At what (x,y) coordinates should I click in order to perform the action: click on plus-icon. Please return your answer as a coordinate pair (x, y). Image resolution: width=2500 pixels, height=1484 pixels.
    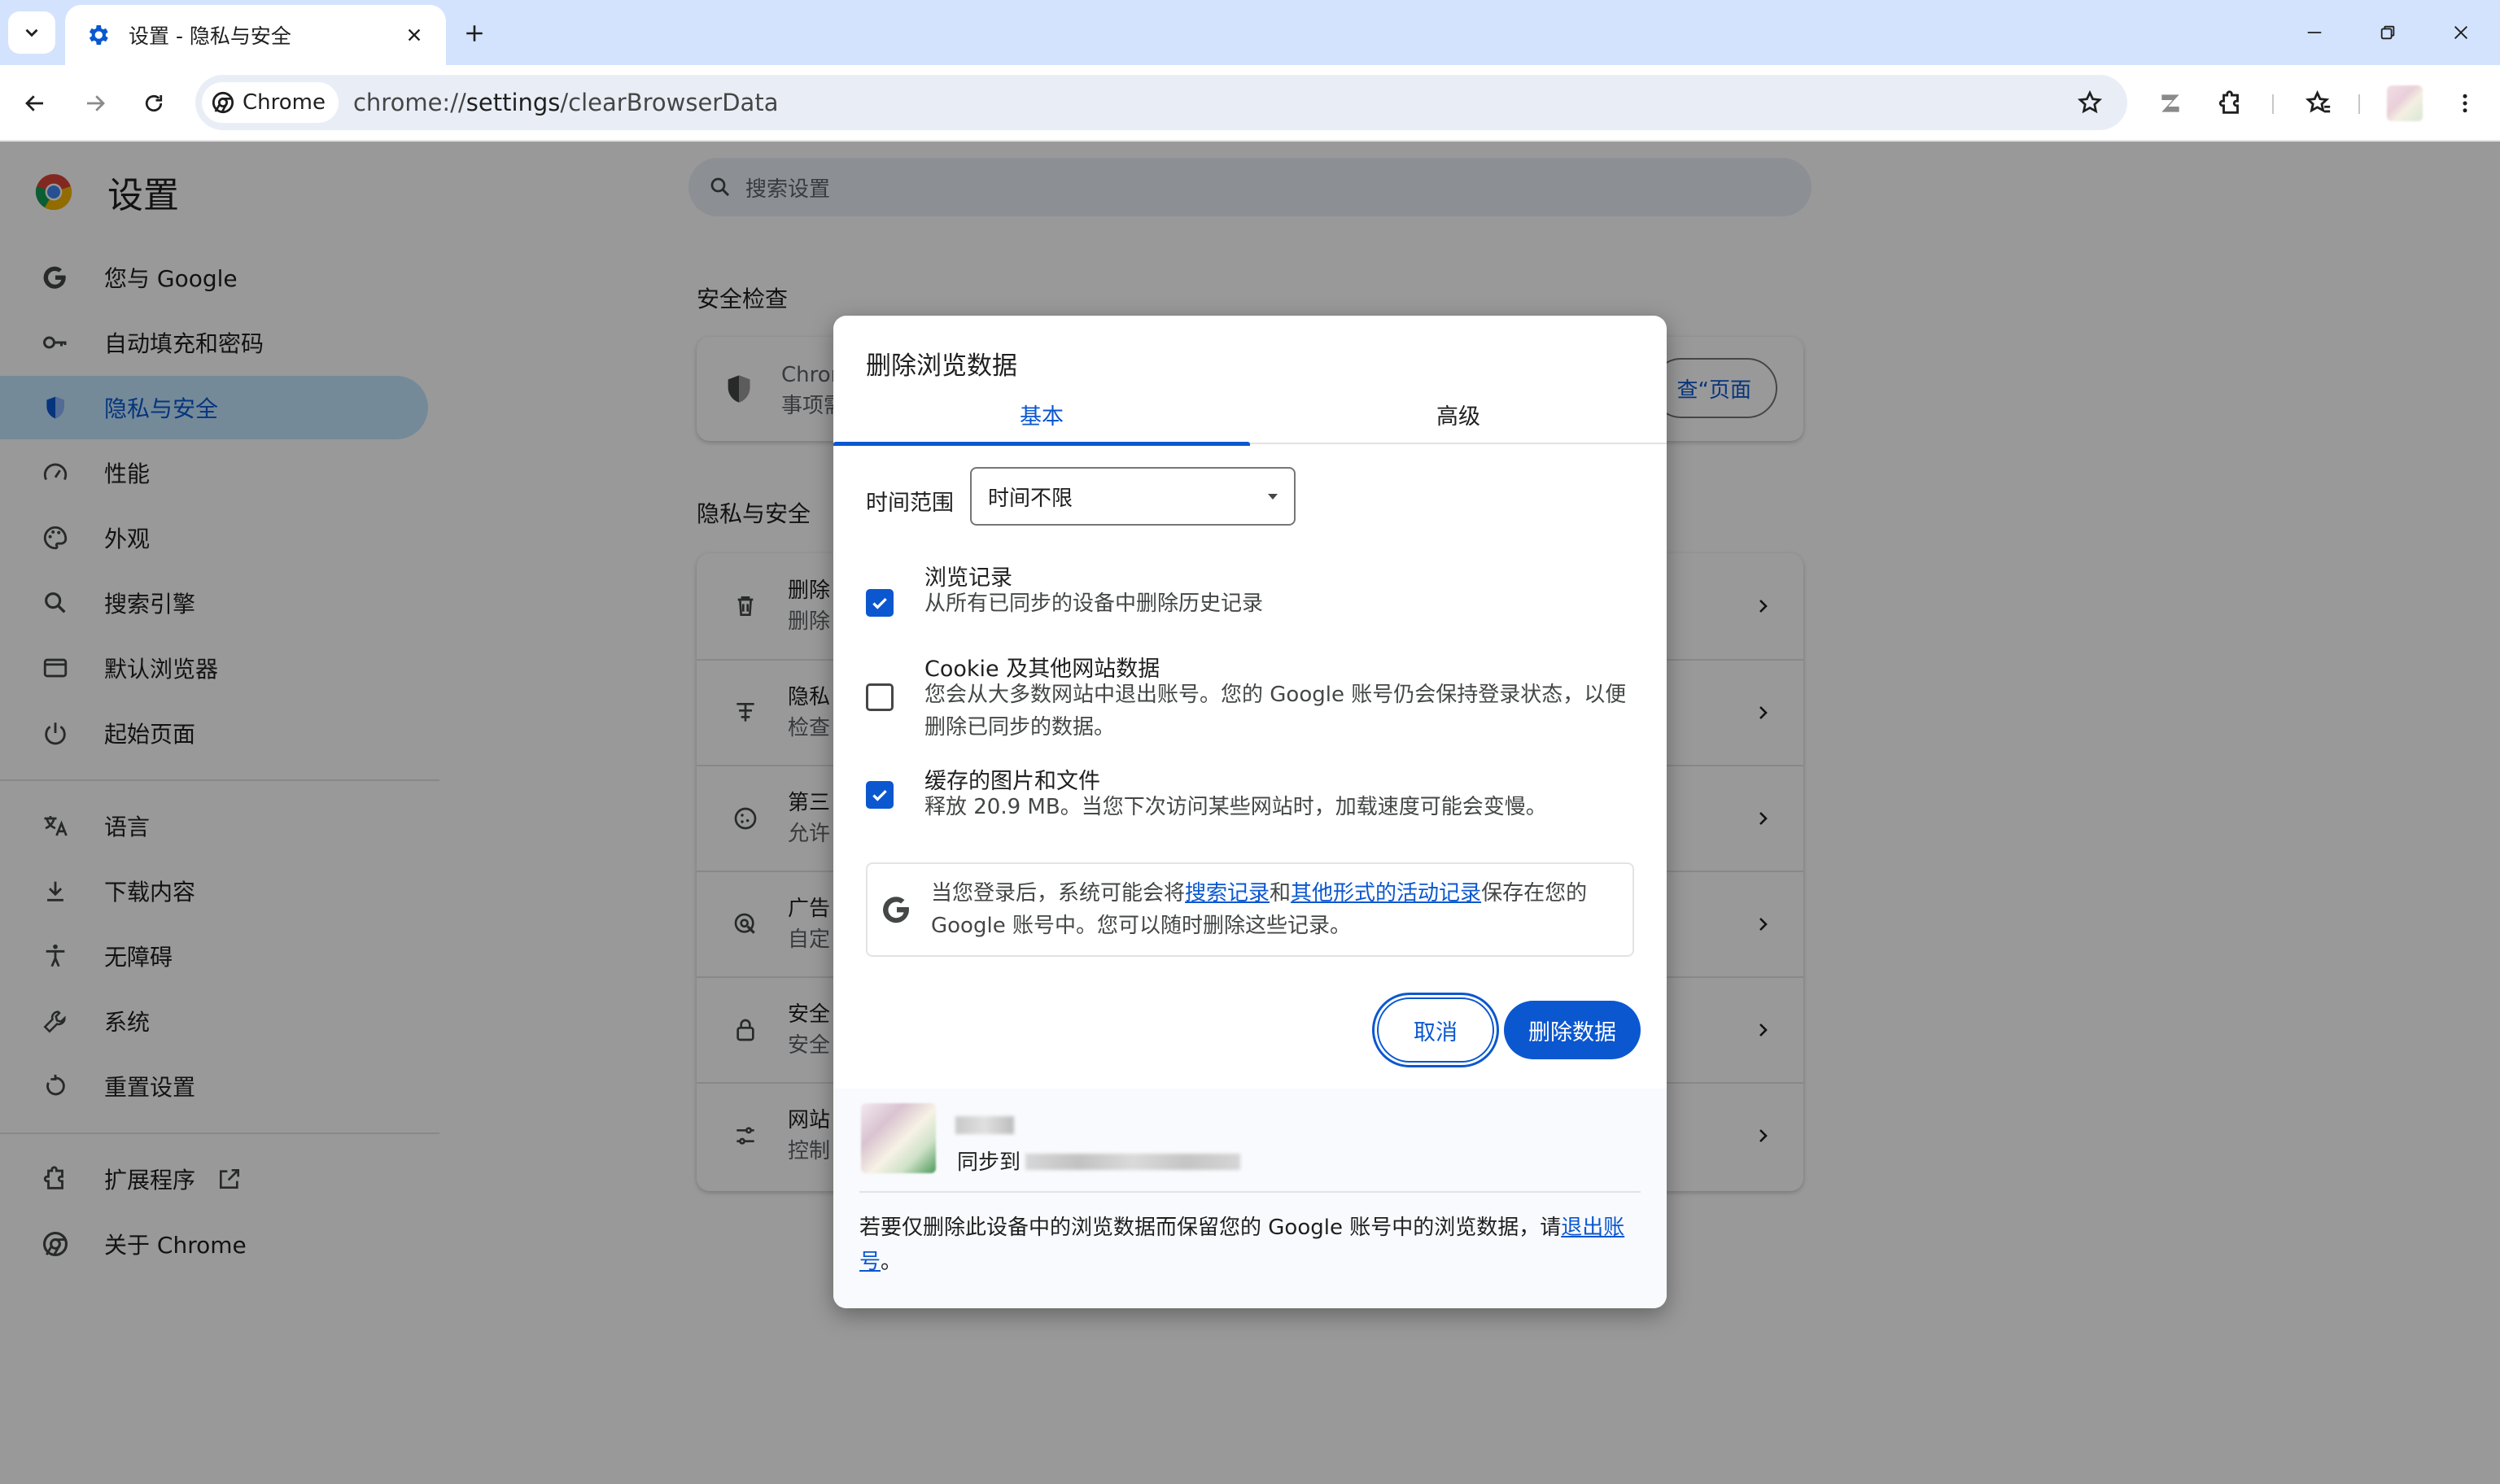
    Looking at the image, I should click on (474, 33).